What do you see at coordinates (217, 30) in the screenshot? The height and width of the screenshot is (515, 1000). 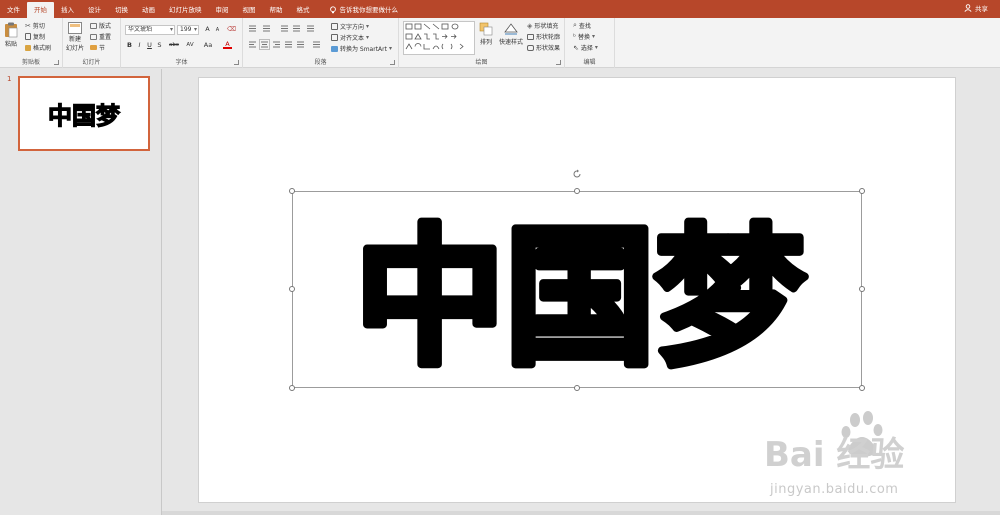 I see `shrink-font-button: A` at bounding box center [217, 30].